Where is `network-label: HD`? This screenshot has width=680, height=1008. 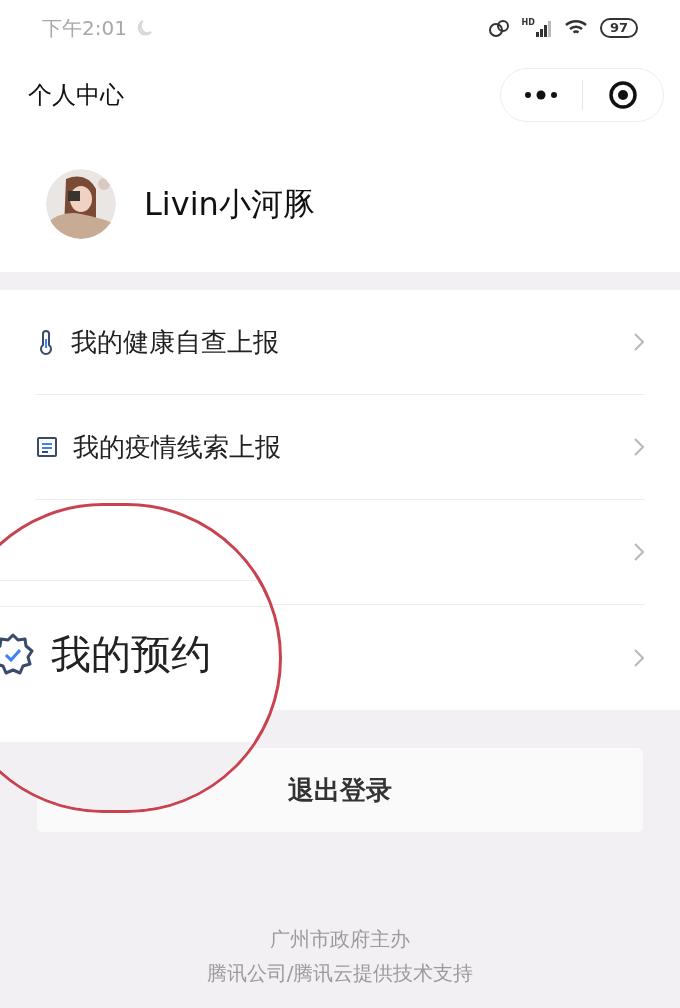
network-label: HD is located at coordinates (528, 22).